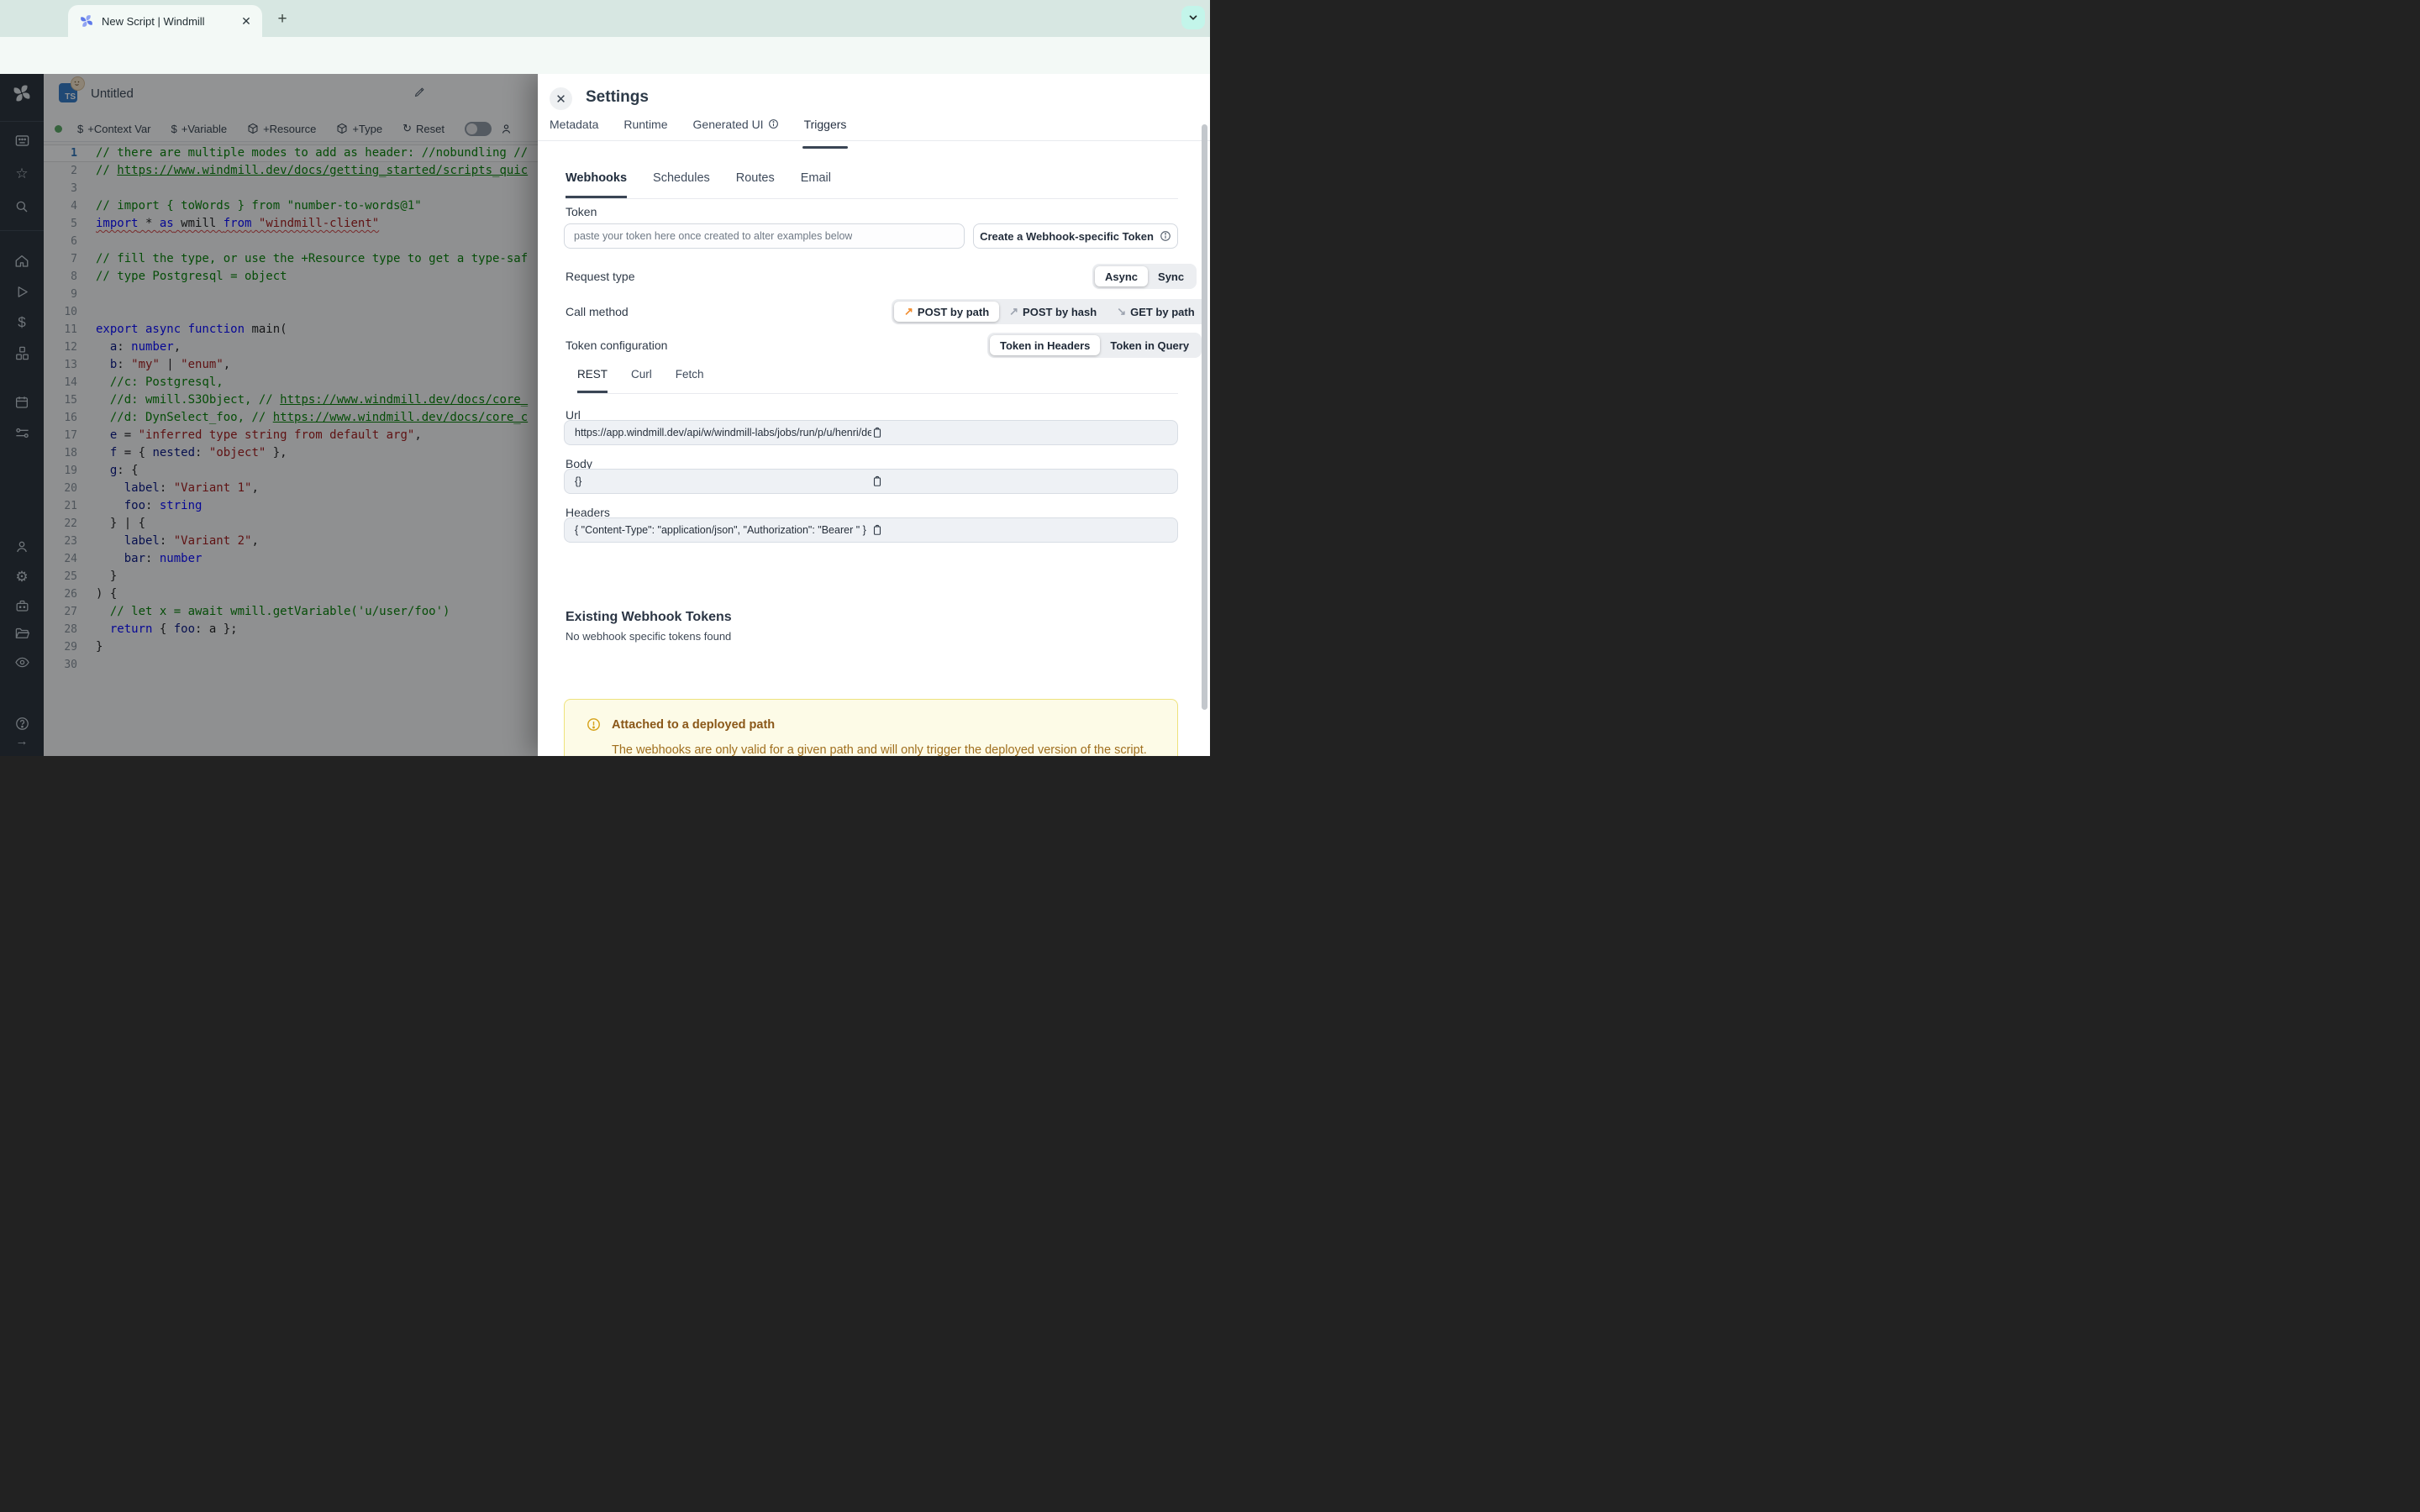 The image size is (2420, 1512). Describe the element at coordinates (86, 21) in the screenshot. I see `windmill-favicon` at that location.